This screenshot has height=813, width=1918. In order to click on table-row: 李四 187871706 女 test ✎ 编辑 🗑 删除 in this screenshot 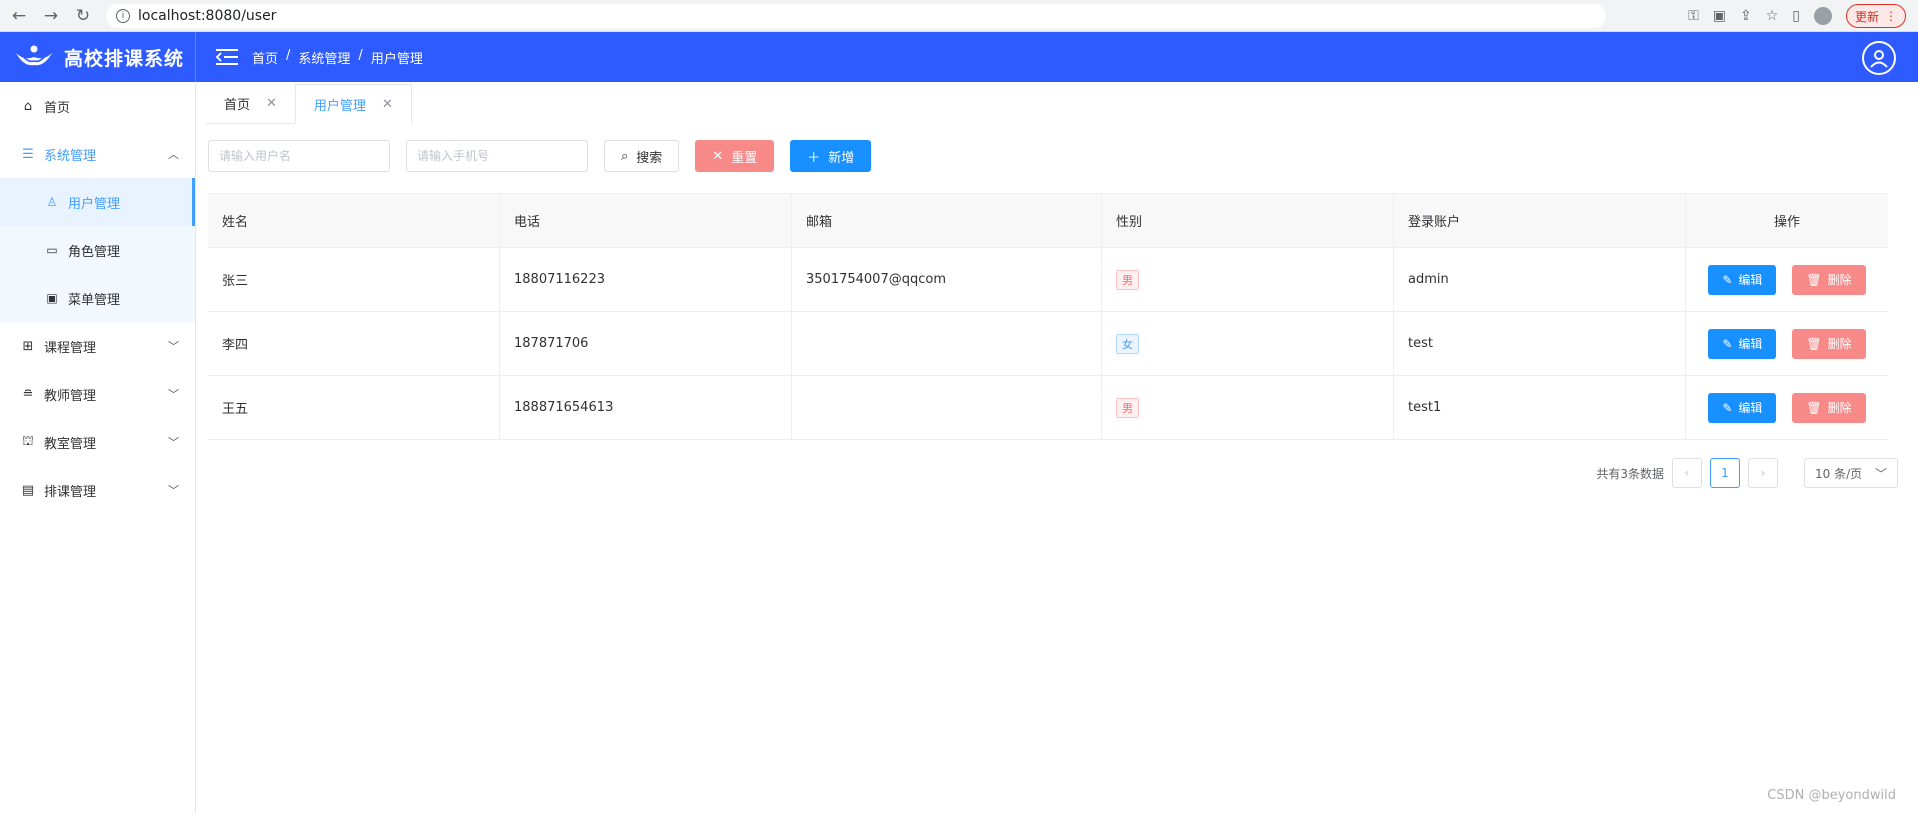, I will do `click(1048, 344)`.